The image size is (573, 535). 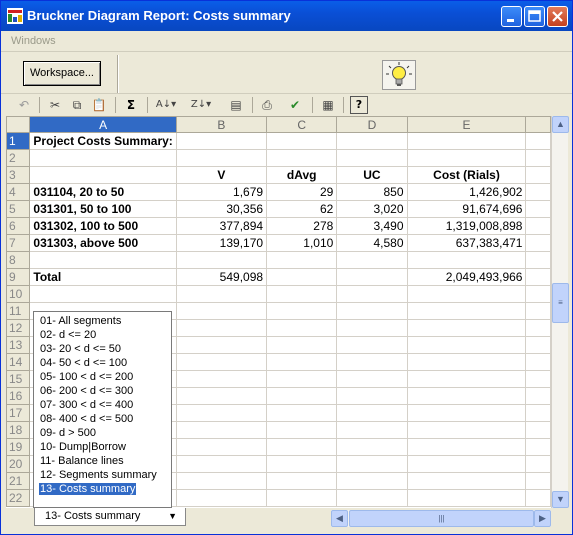 What do you see at coordinates (372, 209) in the screenshot?
I see `cell: 3,020` at bounding box center [372, 209].